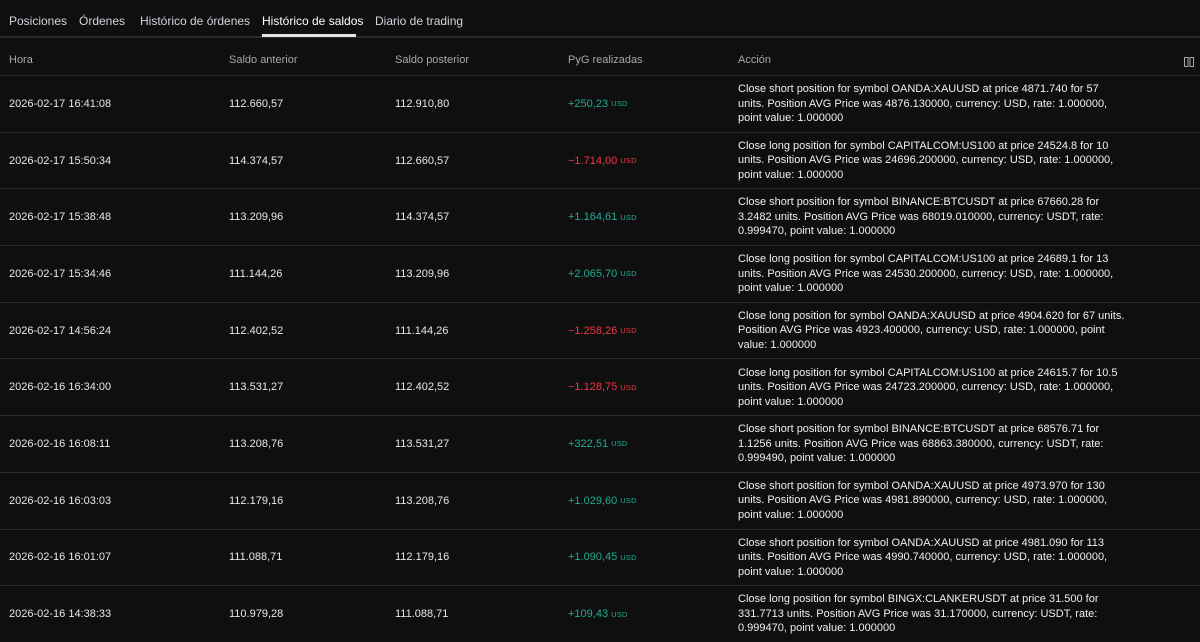 The height and width of the screenshot is (642, 1200). Describe the element at coordinates (312, 21) in the screenshot. I see `tab-historico-saldos: Histórico de saldos` at that location.